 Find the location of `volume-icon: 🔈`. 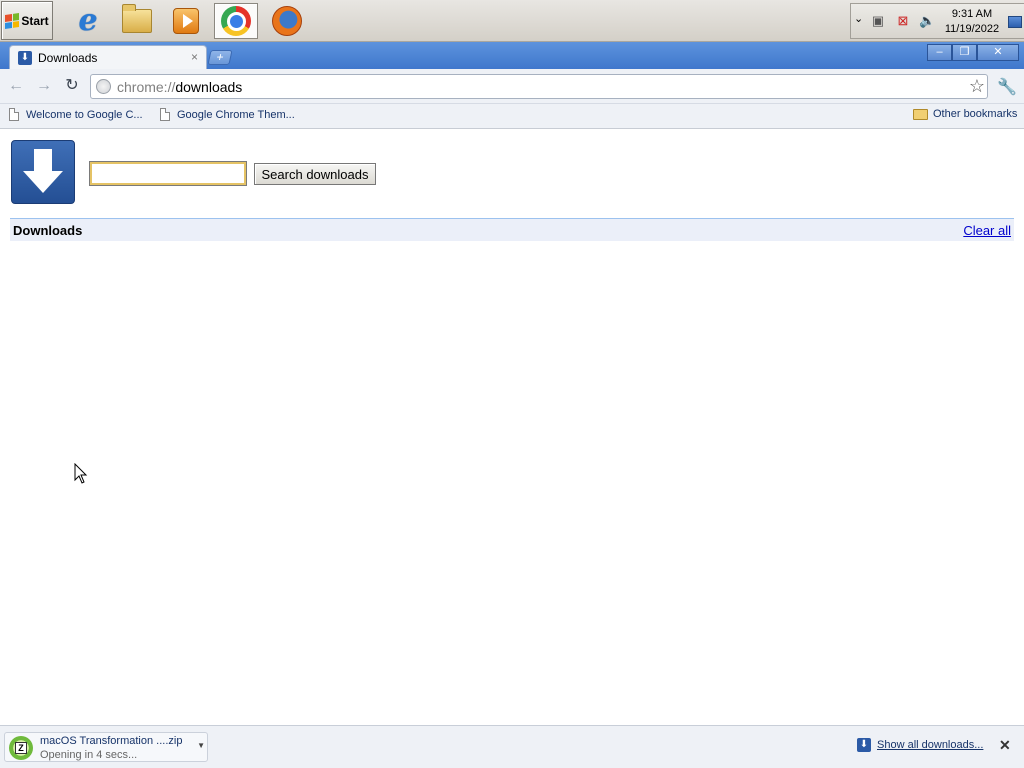

volume-icon: 🔈 is located at coordinates (927, 21).